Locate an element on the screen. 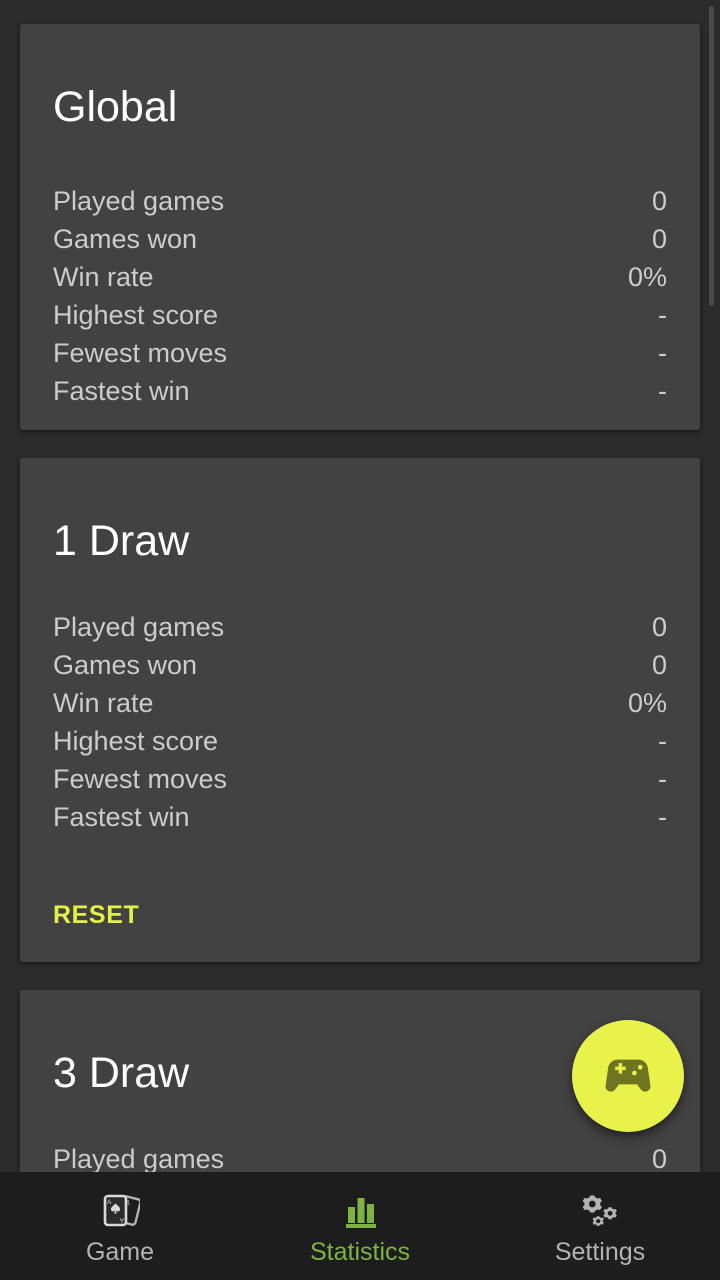  scrollbar-thumb is located at coordinates (711, 156).